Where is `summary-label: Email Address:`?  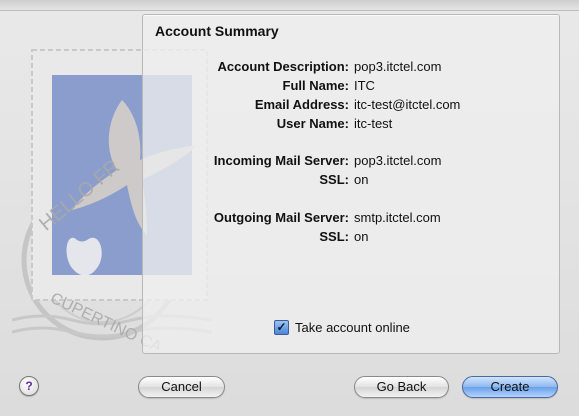
summary-label: Email Address: is located at coordinates (301, 104).